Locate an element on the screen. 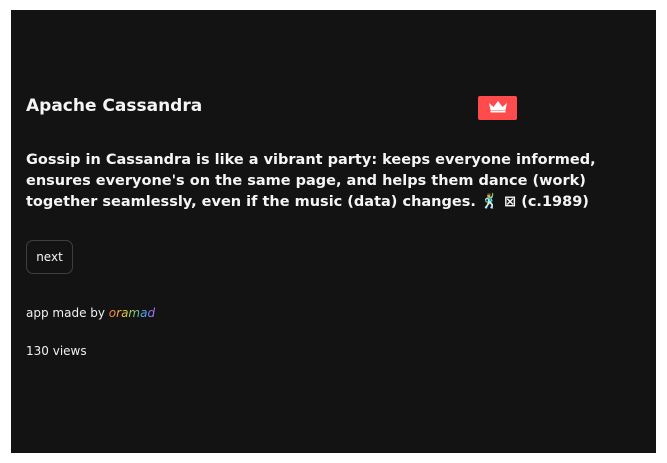 The image size is (667, 463). app-credit: app made by oramad is located at coordinates (90, 313).